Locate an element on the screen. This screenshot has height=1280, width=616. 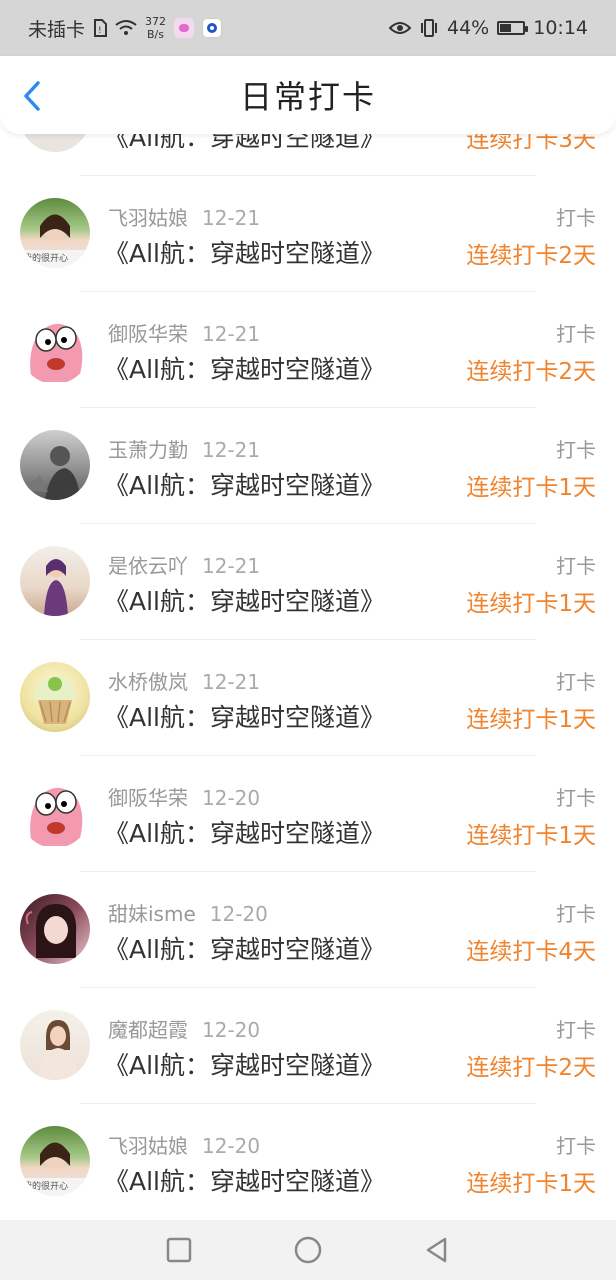
triangle-back-icon is located at coordinates (437, 1250).